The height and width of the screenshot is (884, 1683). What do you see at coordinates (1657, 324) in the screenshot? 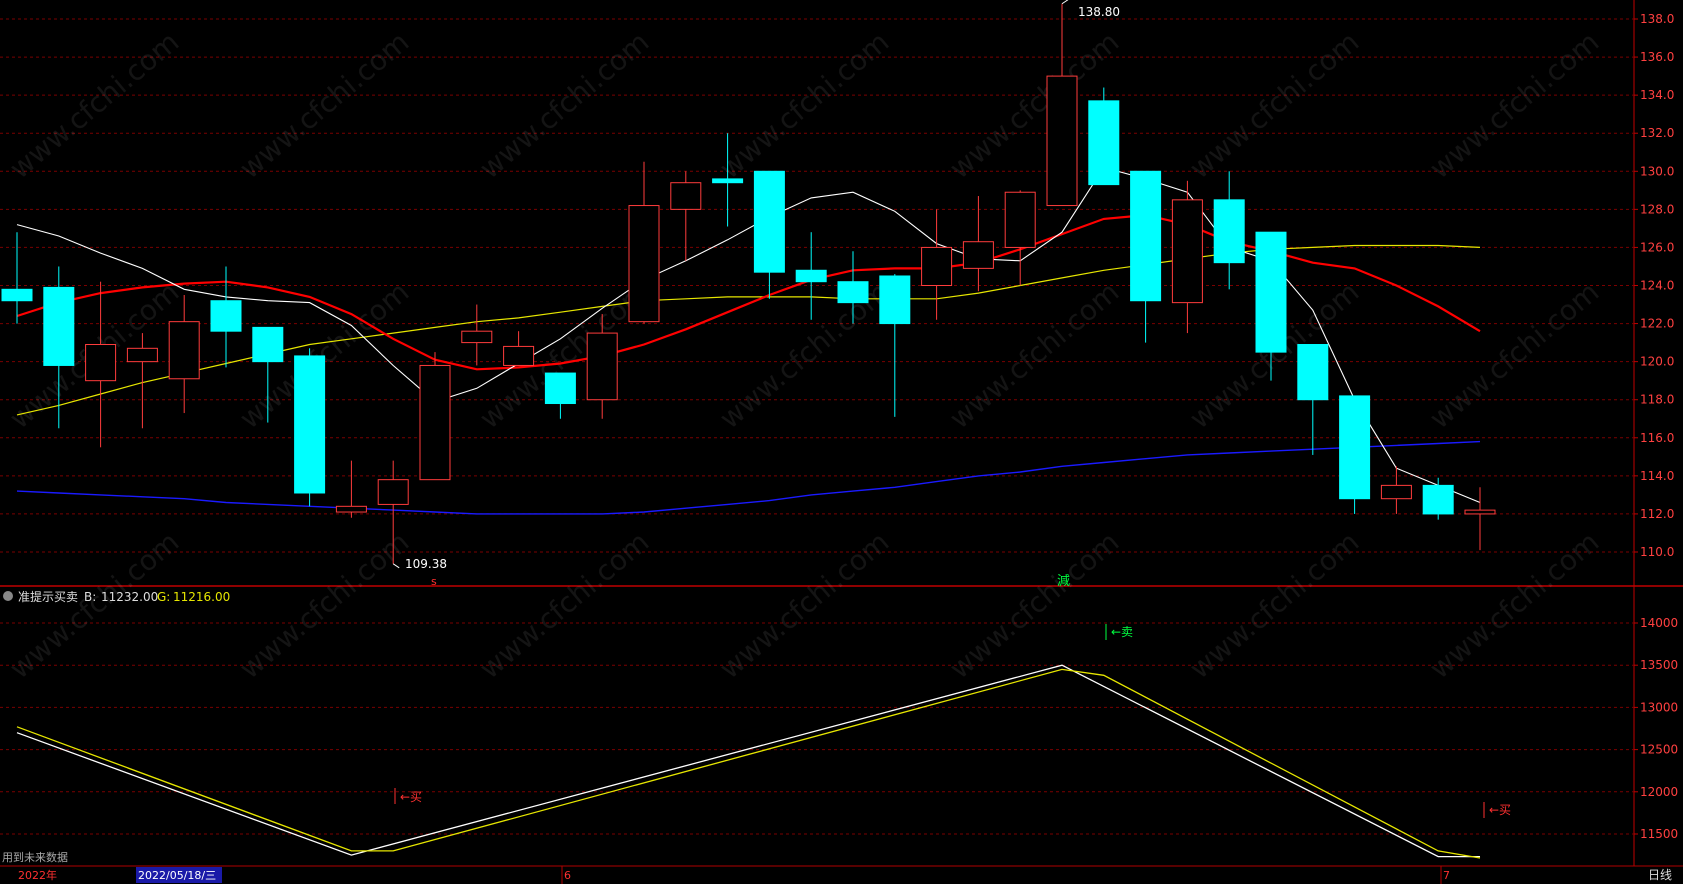
I see `price-tick-label: 122.0` at bounding box center [1657, 324].